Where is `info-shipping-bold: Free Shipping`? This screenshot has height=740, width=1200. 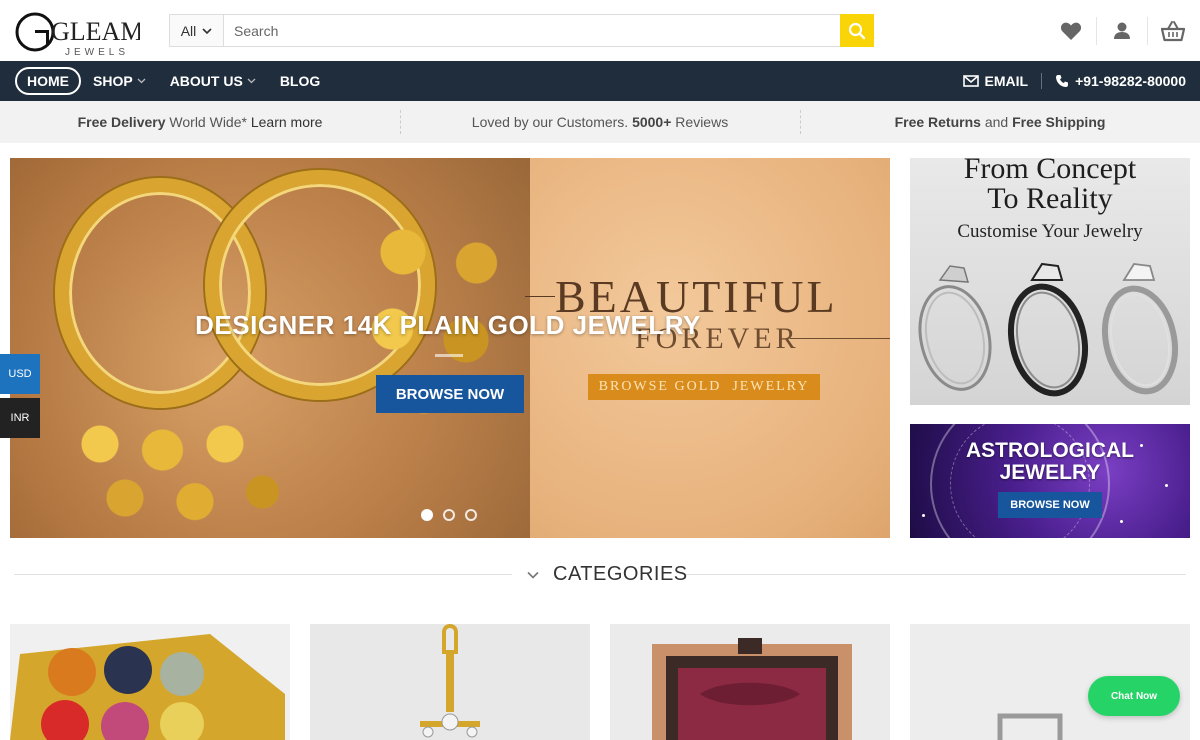 info-shipping-bold: Free Shipping is located at coordinates (1059, 122).